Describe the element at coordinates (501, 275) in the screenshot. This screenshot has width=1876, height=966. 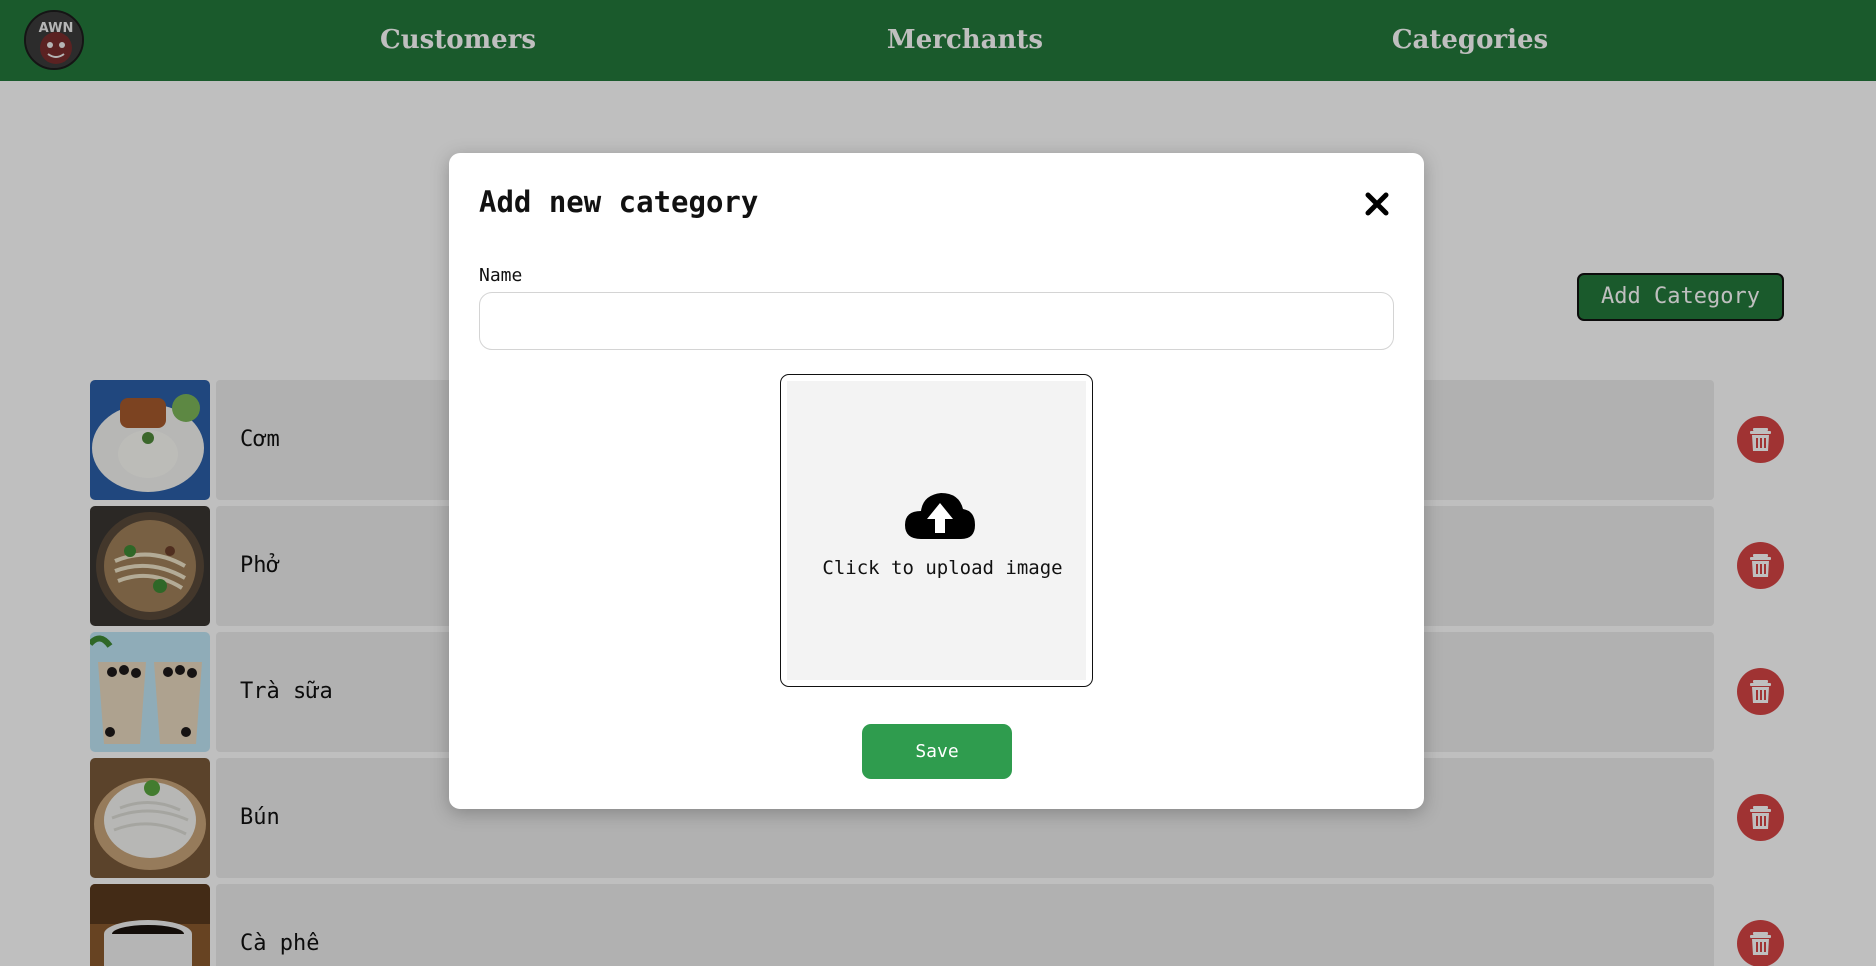
I see `name-label: Name` at that location.